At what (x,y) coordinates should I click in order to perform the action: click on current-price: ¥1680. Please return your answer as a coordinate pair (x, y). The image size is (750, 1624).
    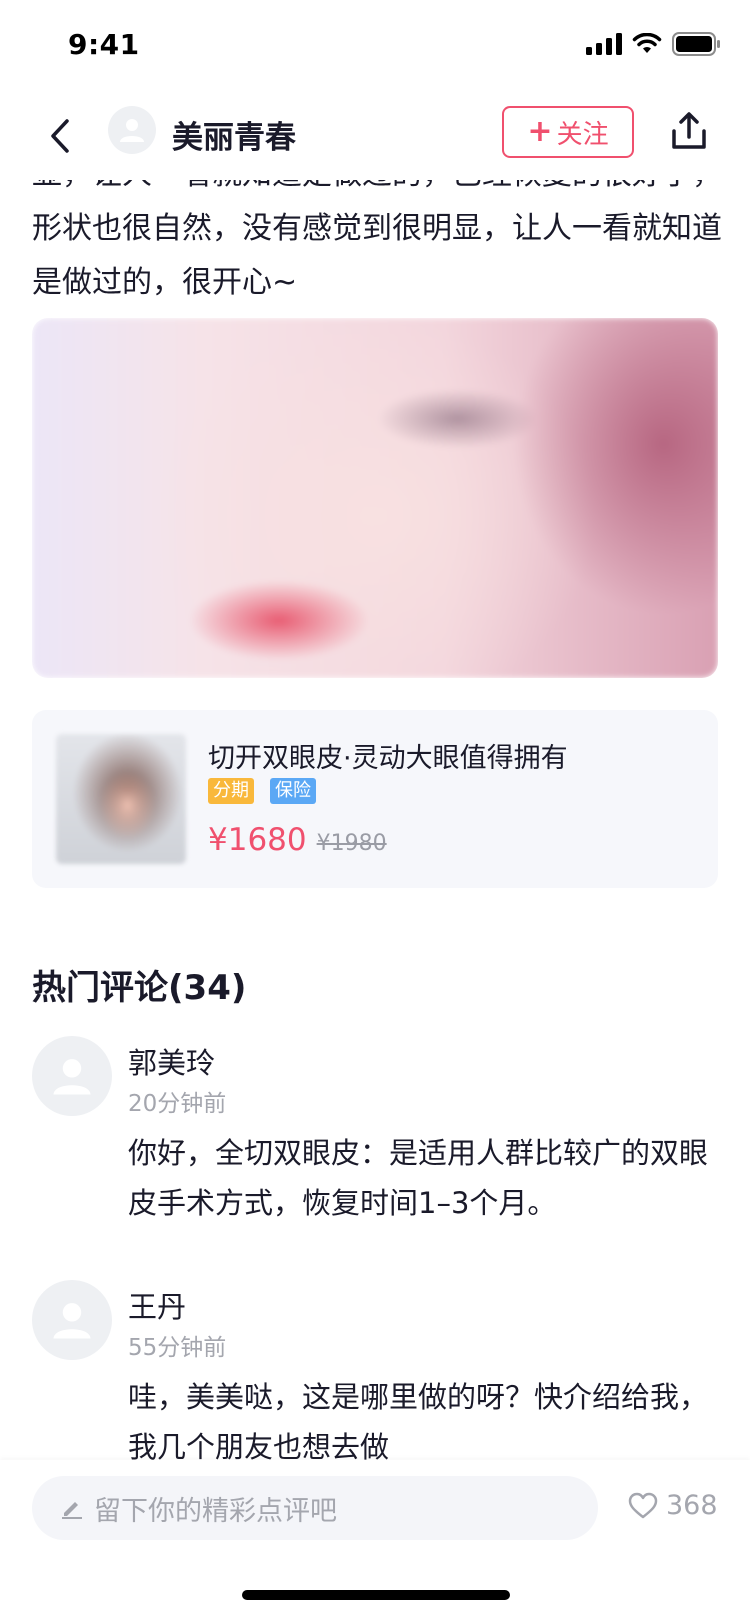
    Looking at the image, I should click on (257, 840).